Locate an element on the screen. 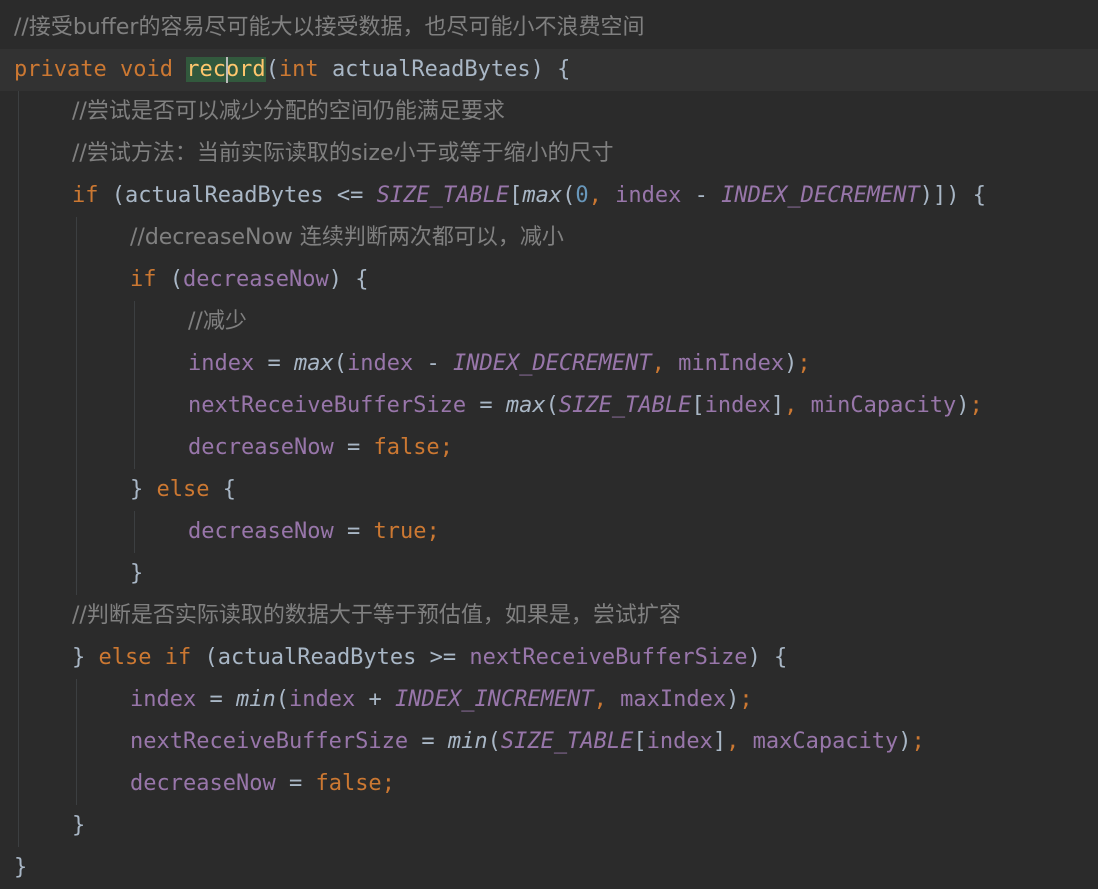 The width and height of the screenshot is (1098, 889). code-token-field: maxCapacity is located at coordinates (825, 741).